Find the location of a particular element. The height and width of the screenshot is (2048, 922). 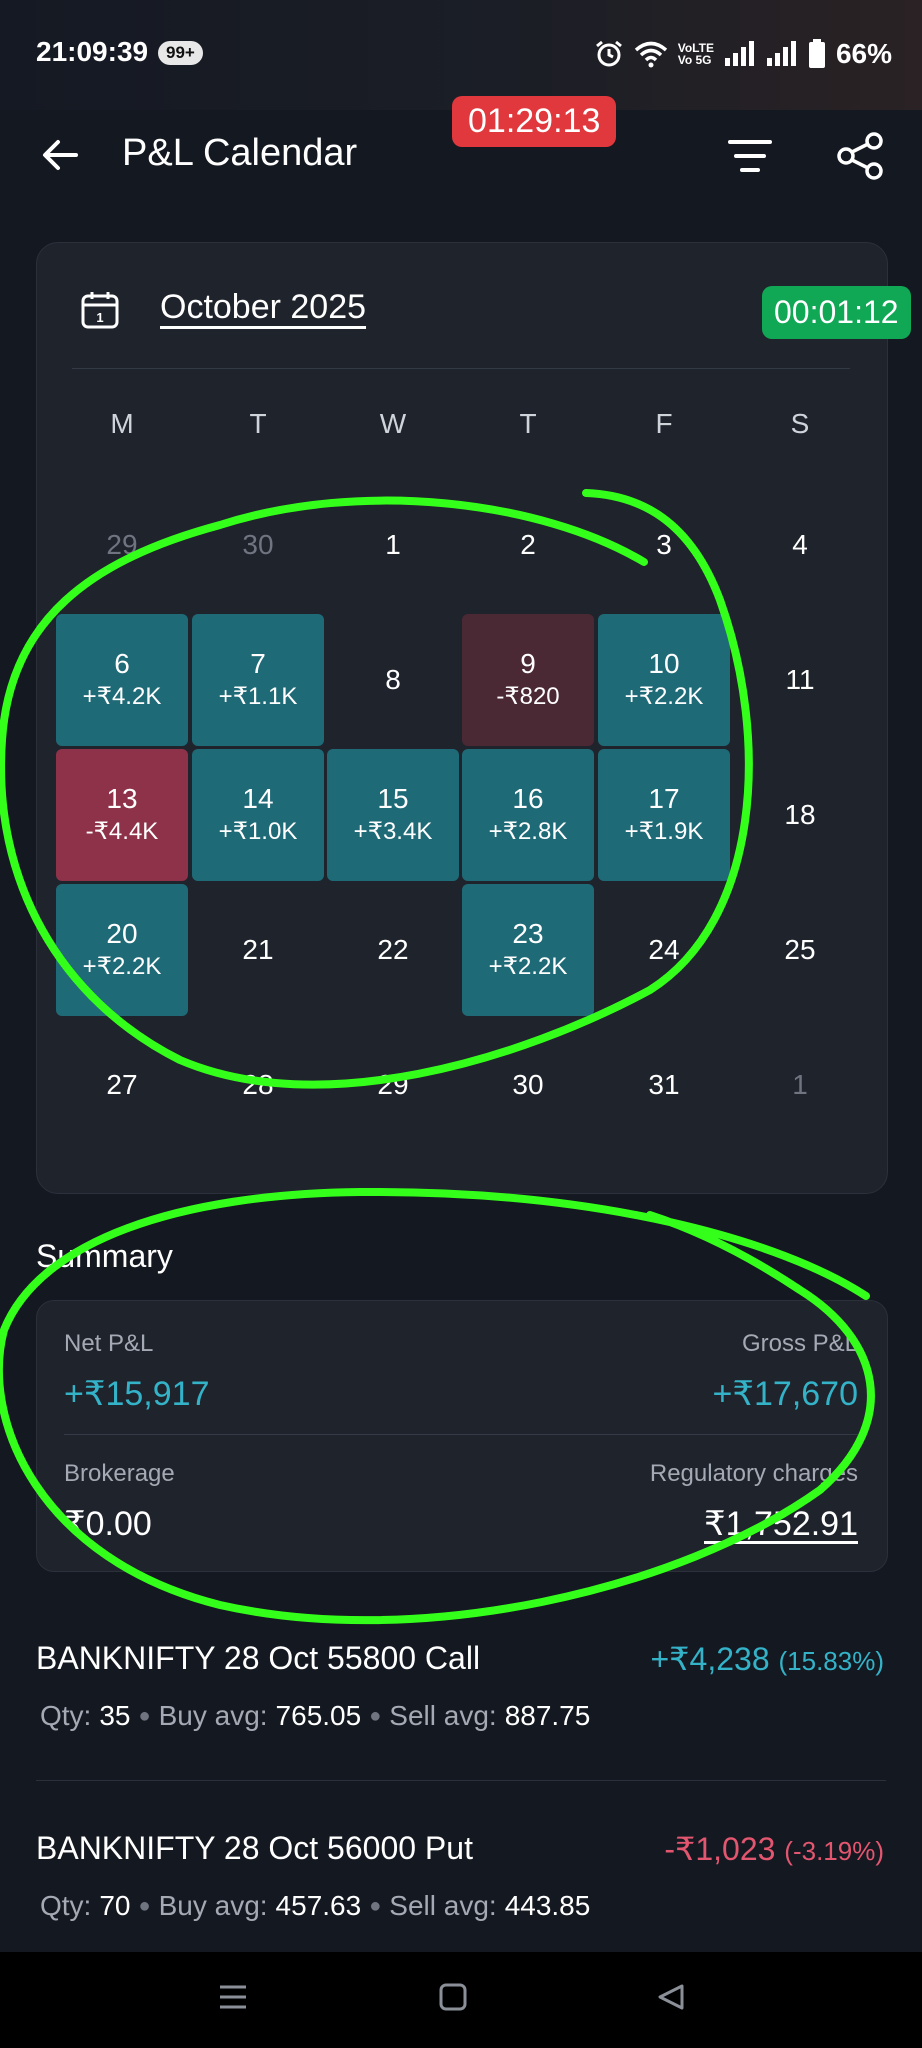

menu-icon is located at coordinates (233, 1997).